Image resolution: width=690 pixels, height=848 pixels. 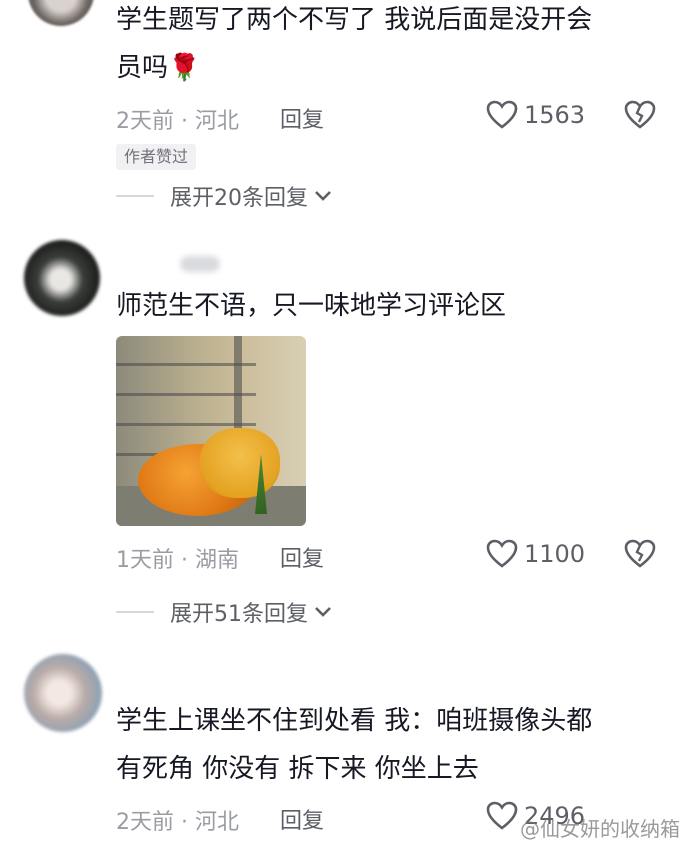 What do you see at coordinates (177, 558) in the screenshot?
I see `comment-meta: 1天前 · 湖南` at bounding box center [177, 558].